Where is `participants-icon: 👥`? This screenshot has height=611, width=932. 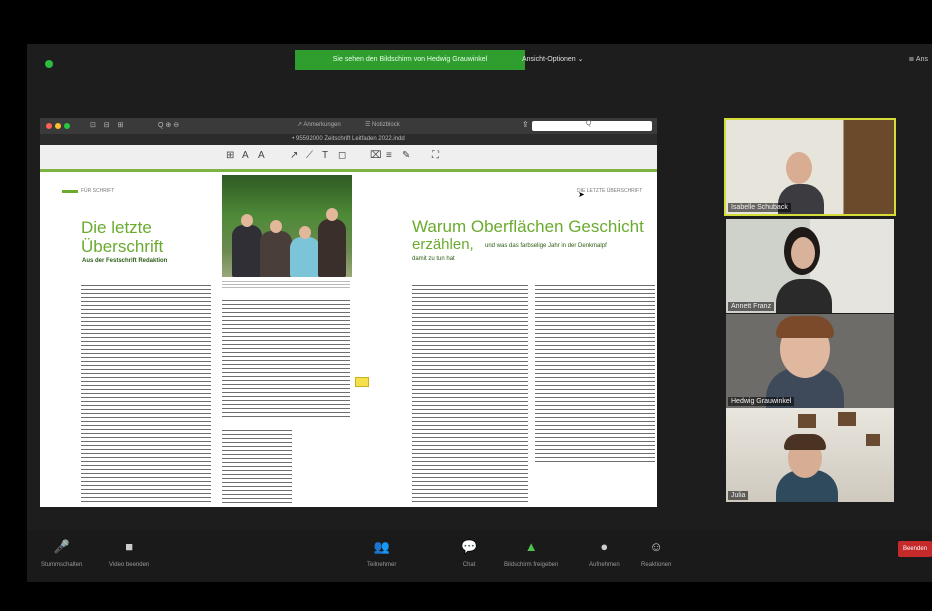
participants-icon: 👥 is located at coordinates (381, 546).